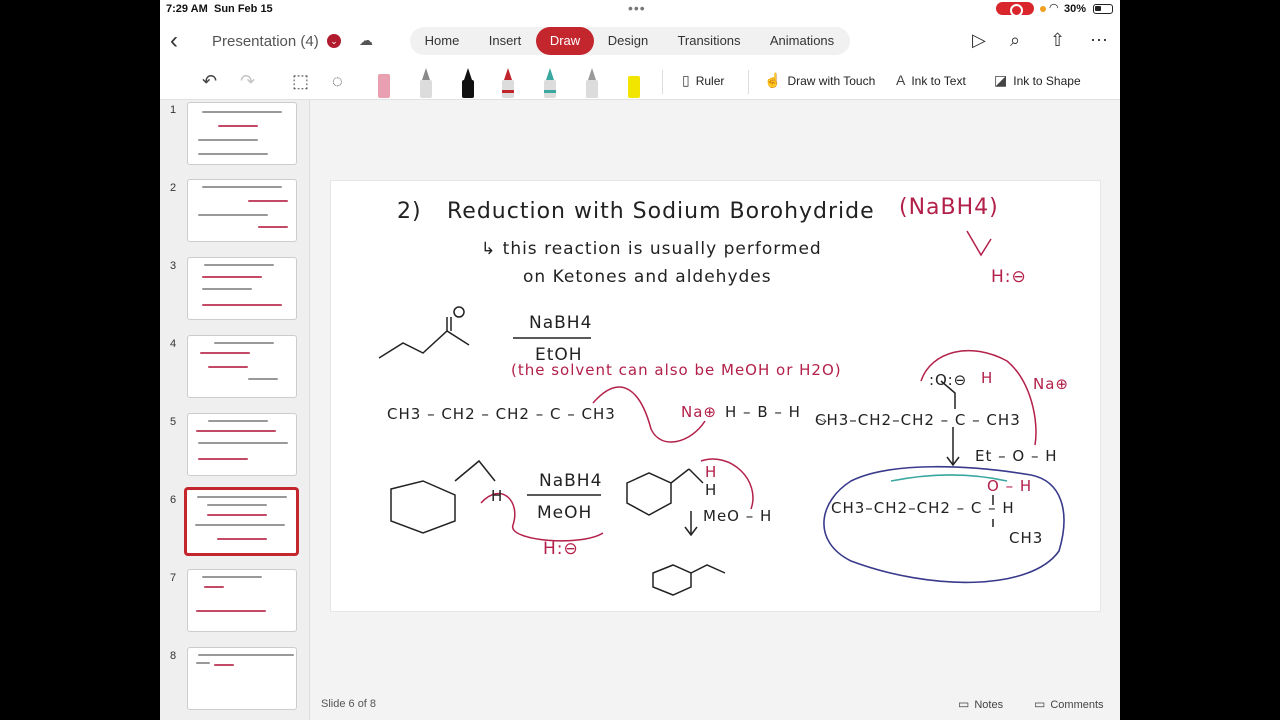  Describe the element at coordinates (686, 80) in the screenshot. I see `ruler-icon: ▯` at that location.